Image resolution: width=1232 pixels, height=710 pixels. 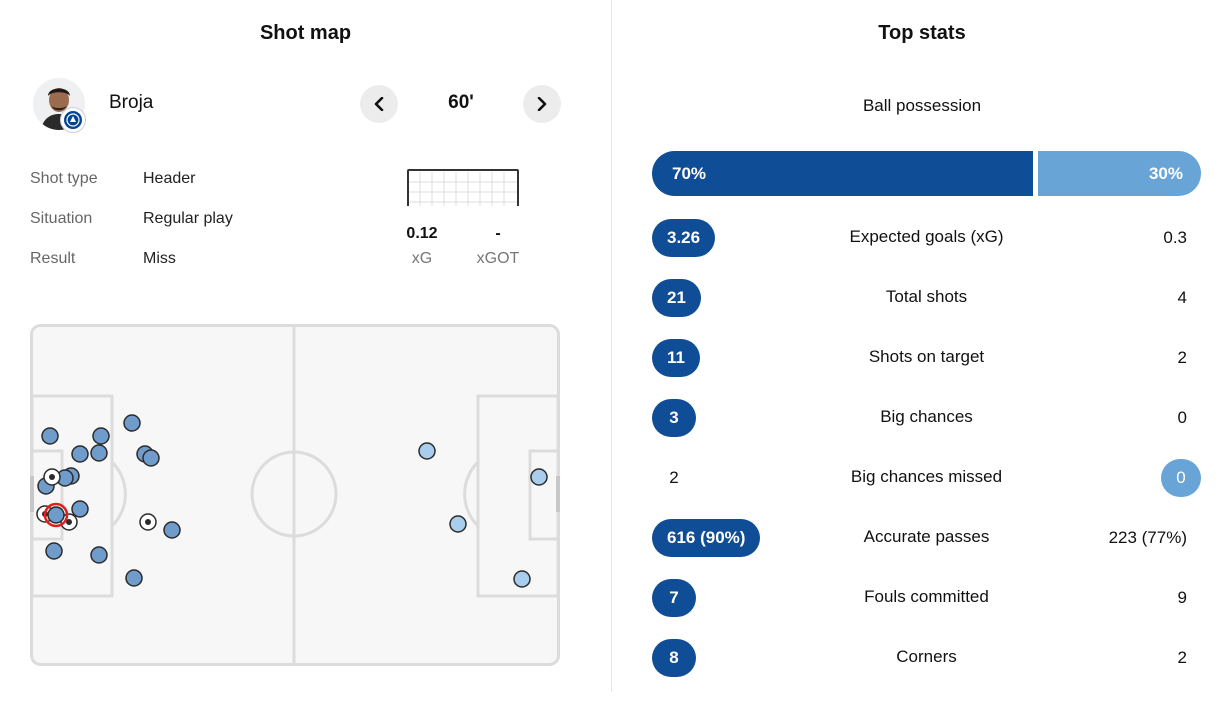 I want to click on possession-bar: 70% 30%, so click(x=926, y=173).